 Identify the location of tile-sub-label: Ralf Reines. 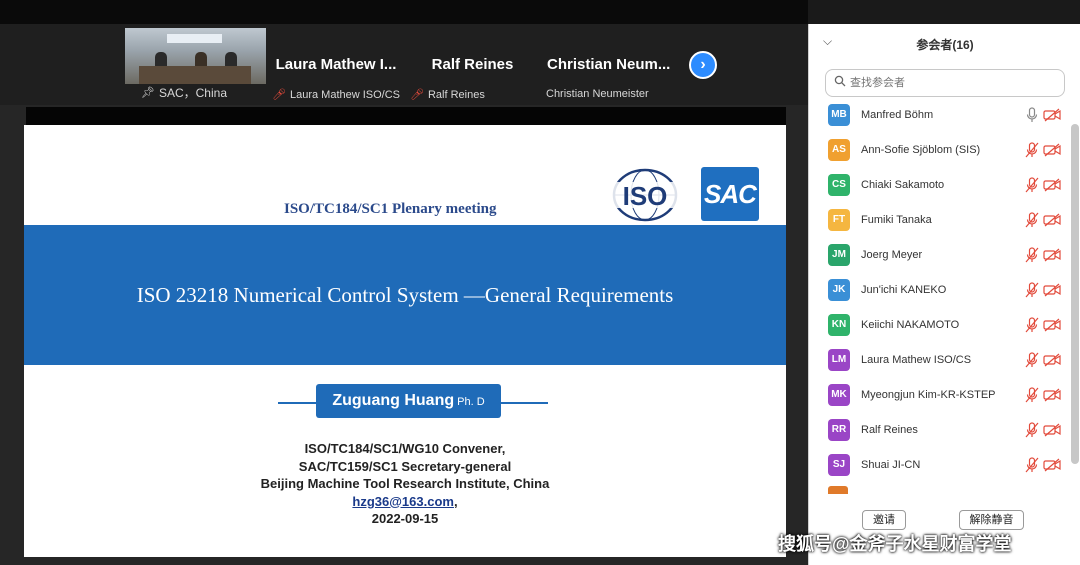
(456, 94).